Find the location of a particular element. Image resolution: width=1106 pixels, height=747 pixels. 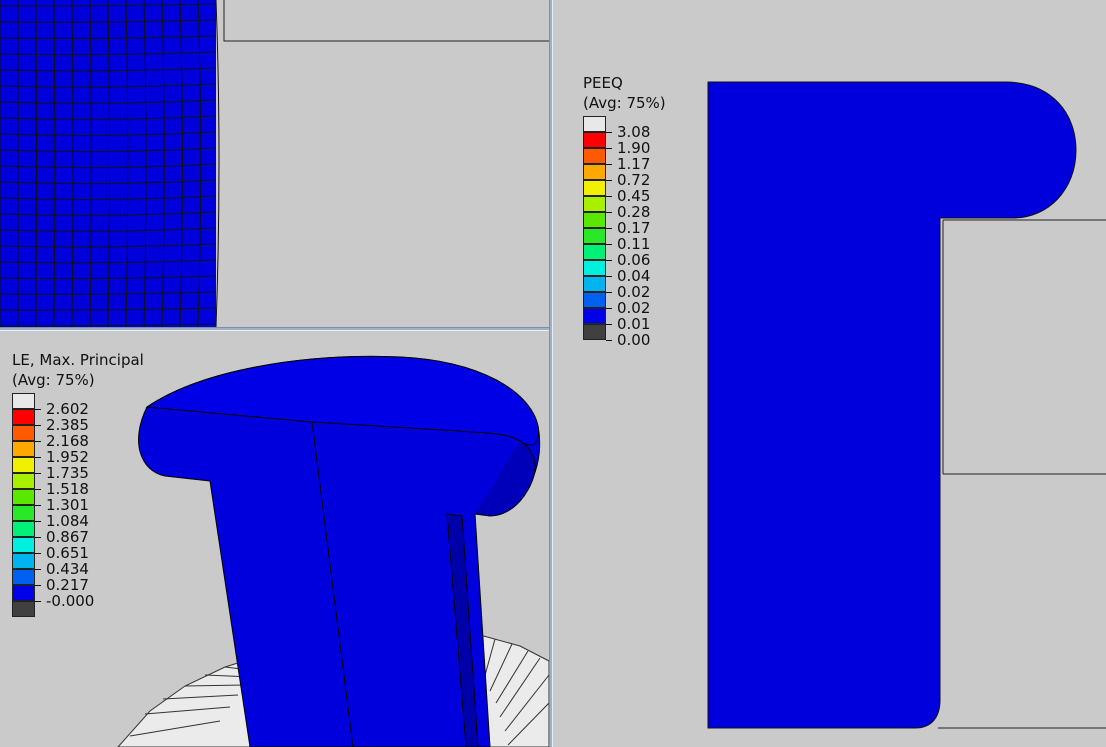

legend-value: 0.00 is located at coordinates (634, 340).